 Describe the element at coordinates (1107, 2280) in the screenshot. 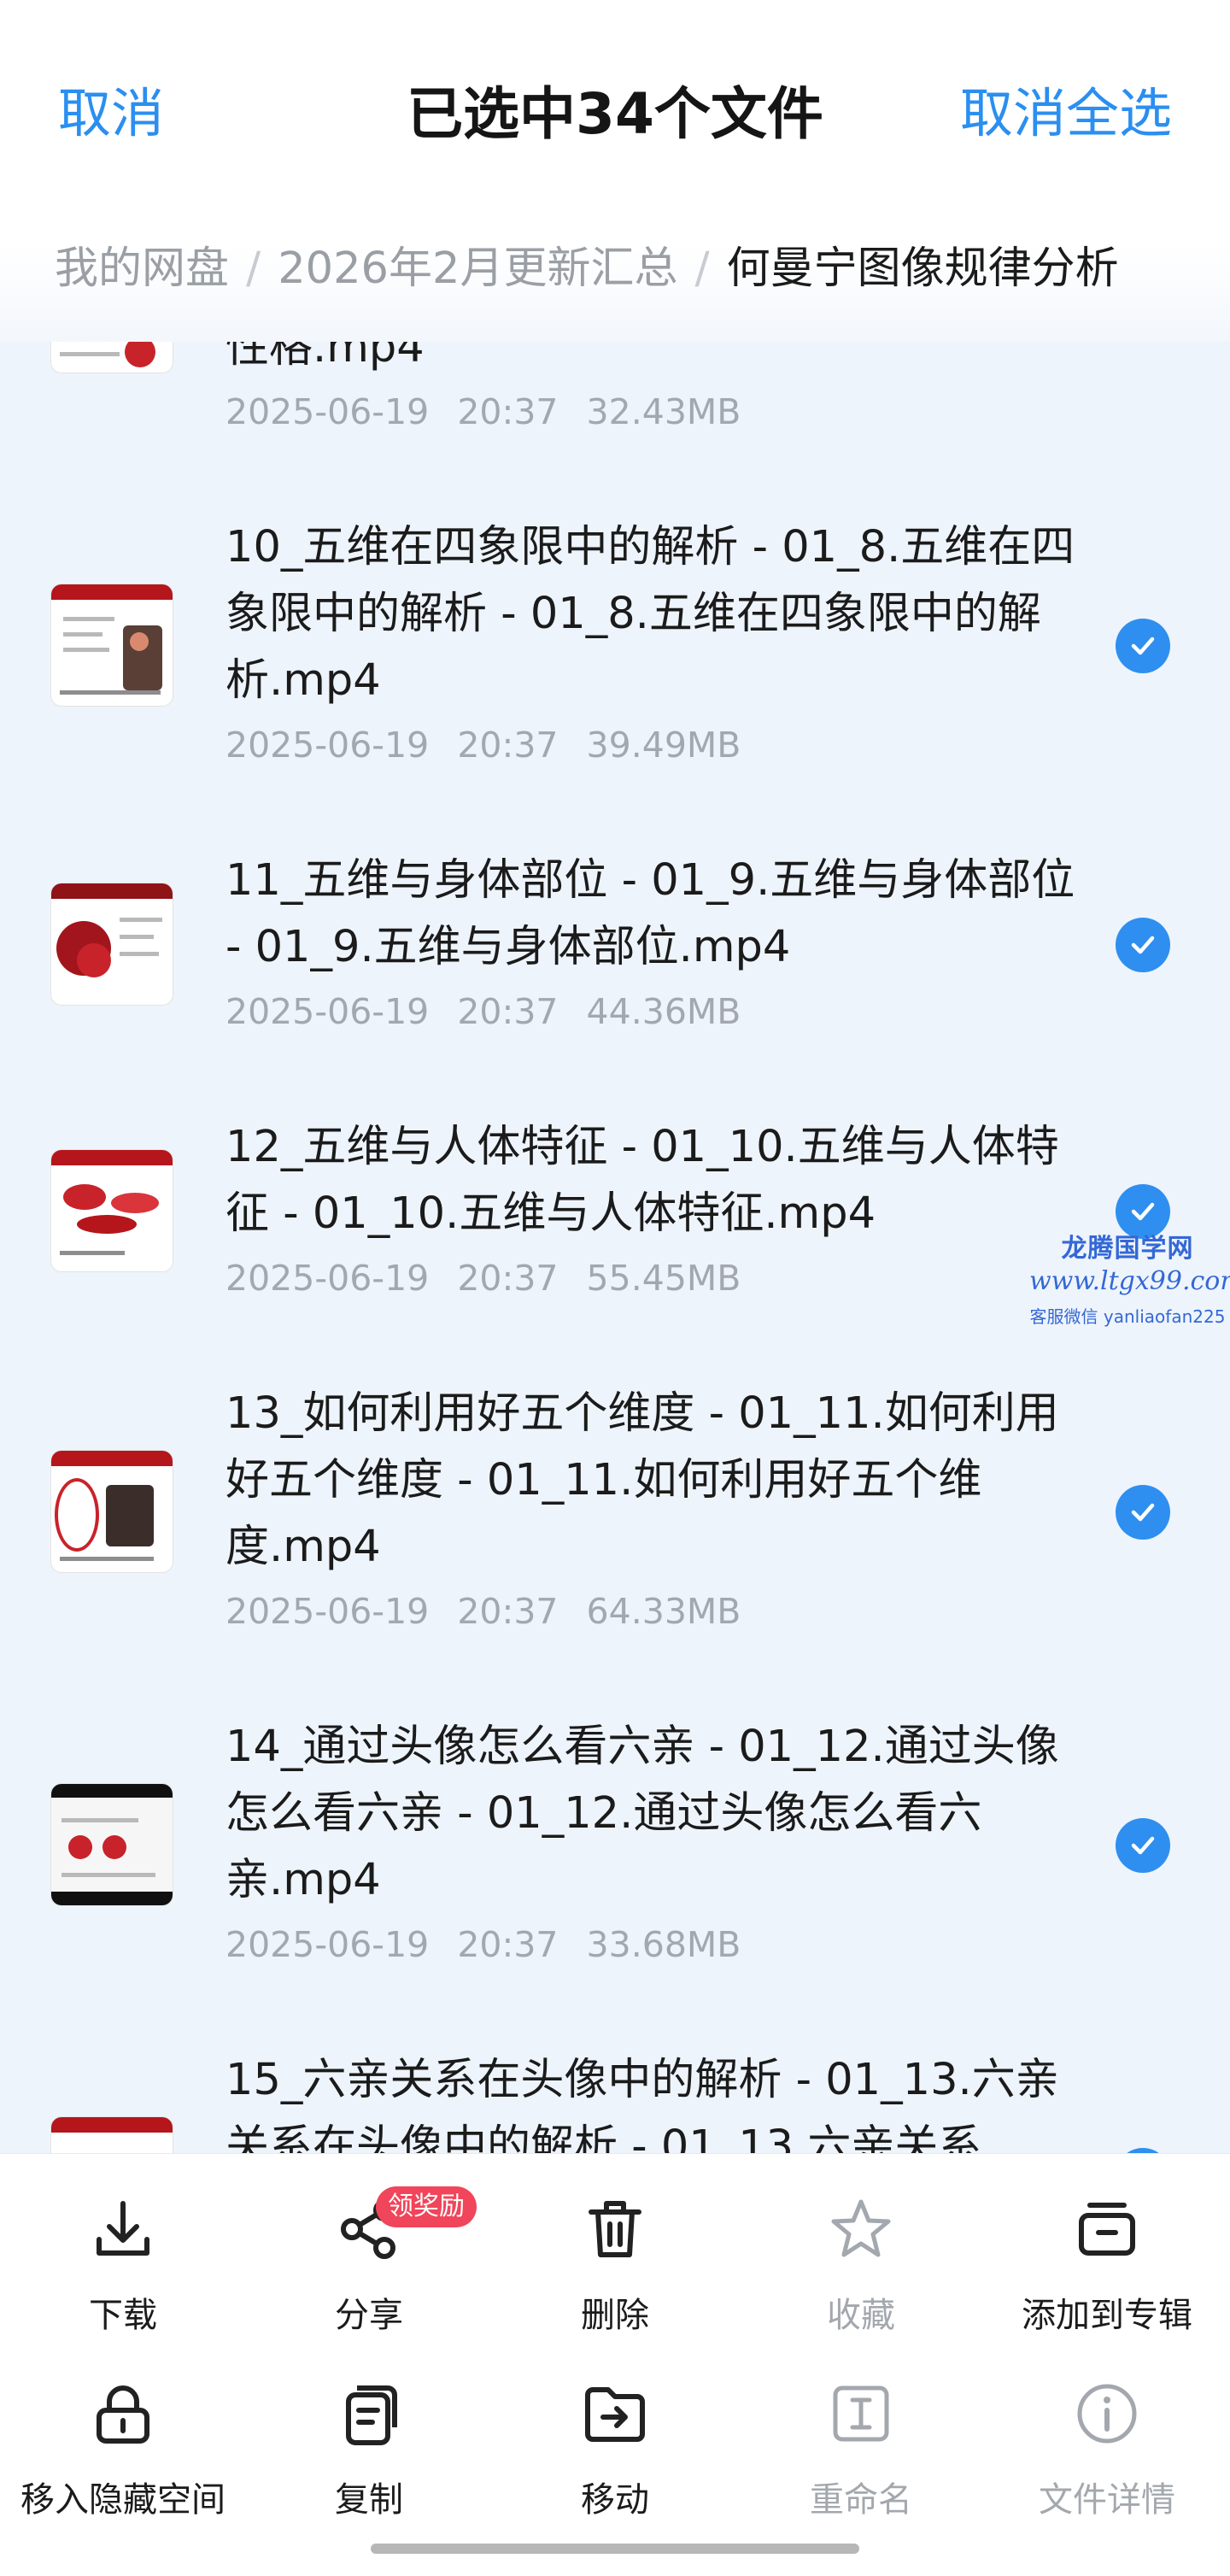

I see `add-to-album-button: 添加到专辑` at that location.